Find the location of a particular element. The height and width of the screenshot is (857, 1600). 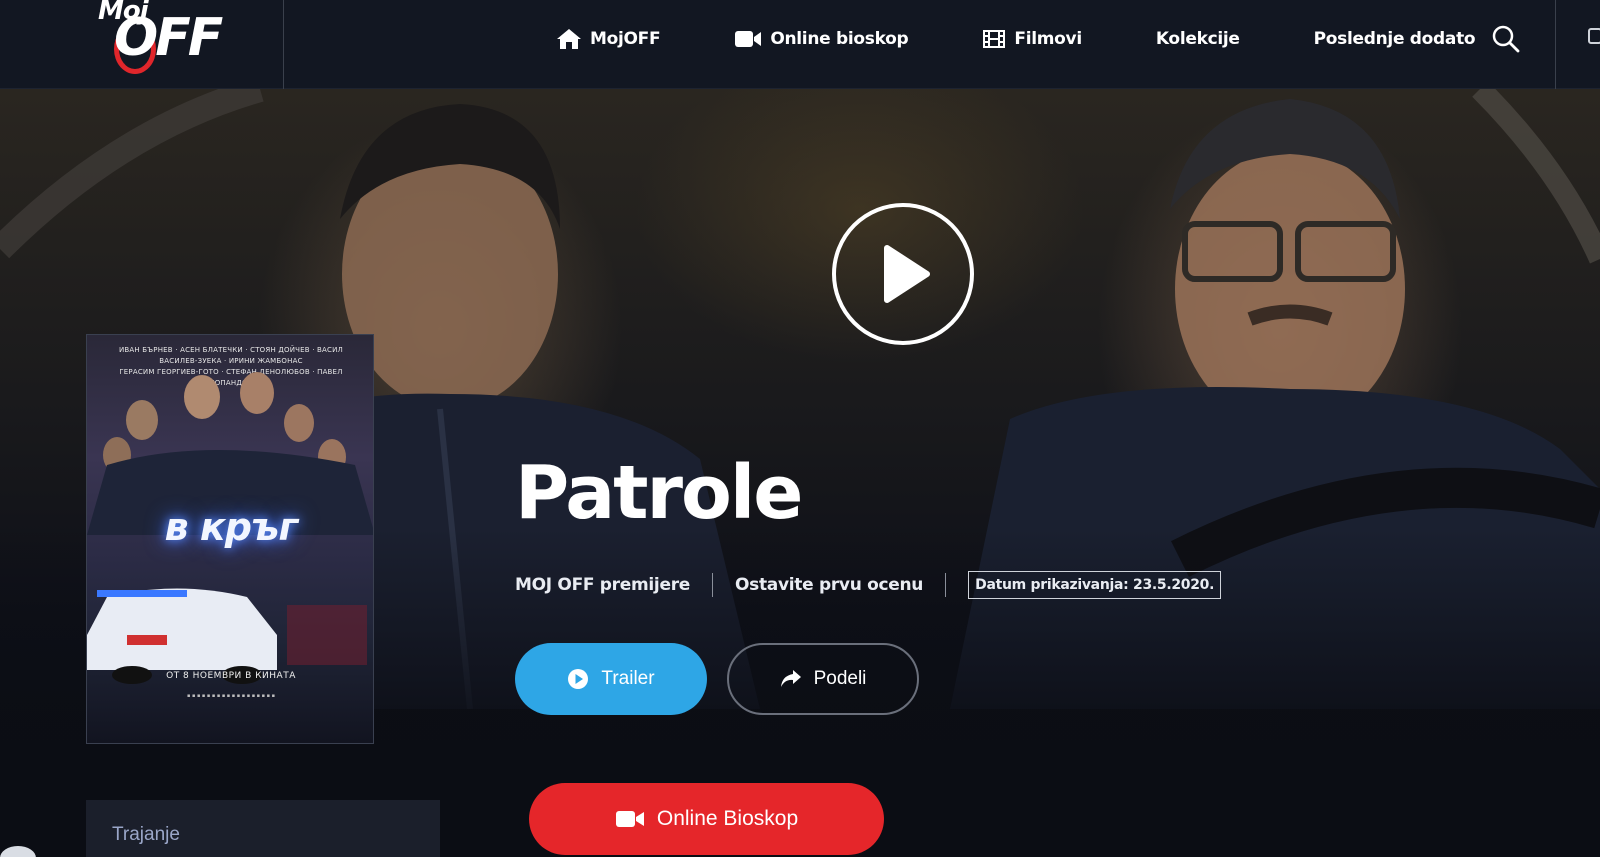

search-button is located at coordinates (1506, 39).